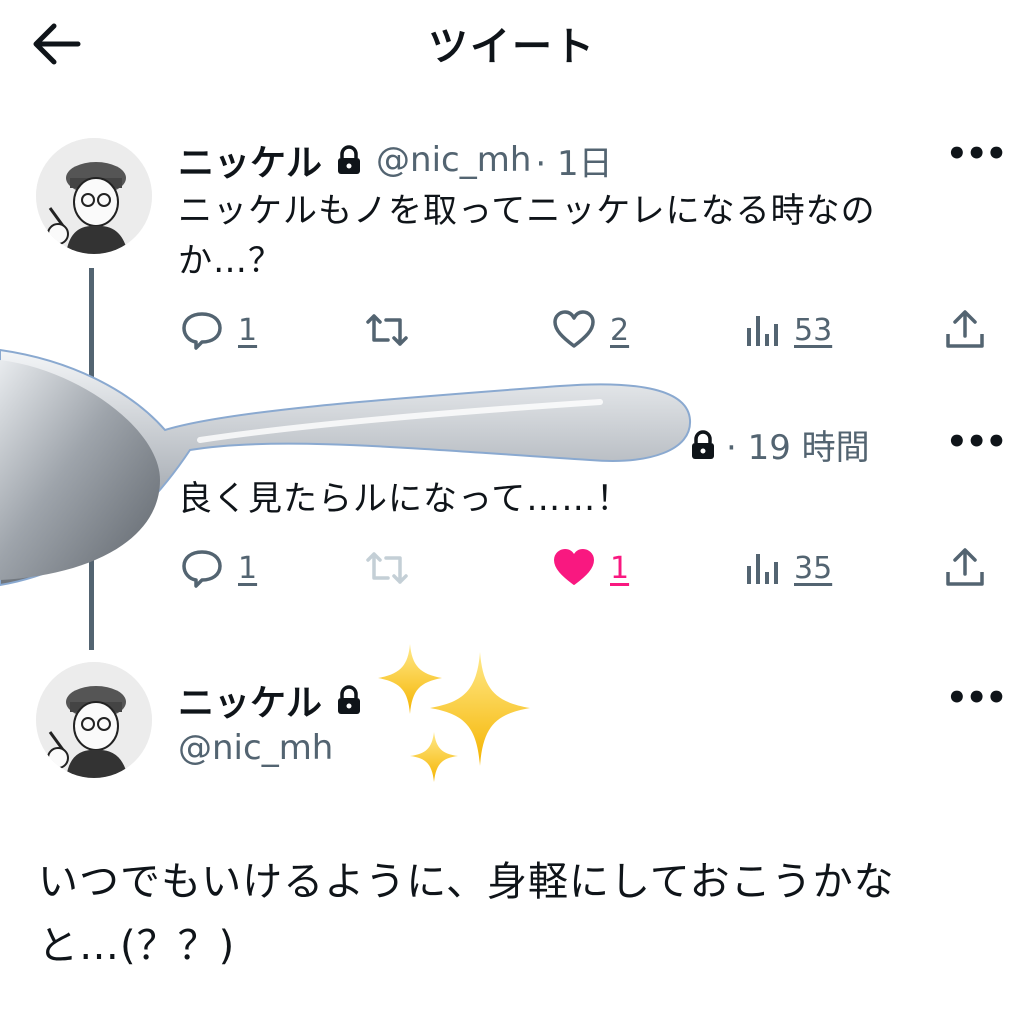  Describe the element at coordinates (466, 882) in the screenshot. I see `main-tweet-text-line: いつでもいけるように、身軽にしておこうかな` at that location.